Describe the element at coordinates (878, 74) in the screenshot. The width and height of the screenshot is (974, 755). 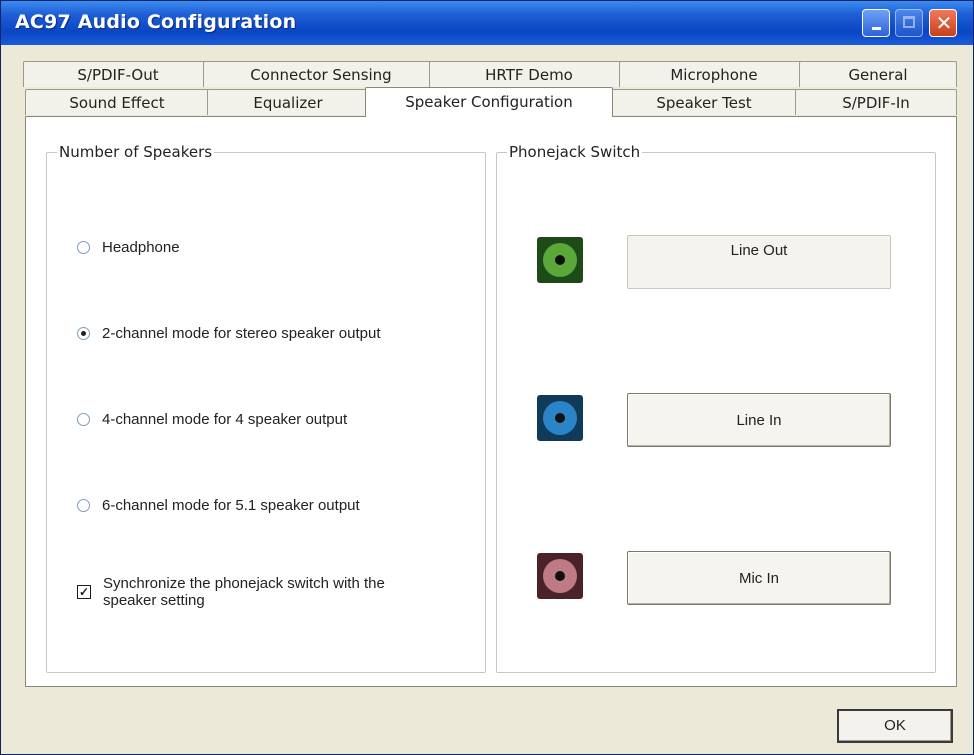
I see `tab-general: General` at that location.